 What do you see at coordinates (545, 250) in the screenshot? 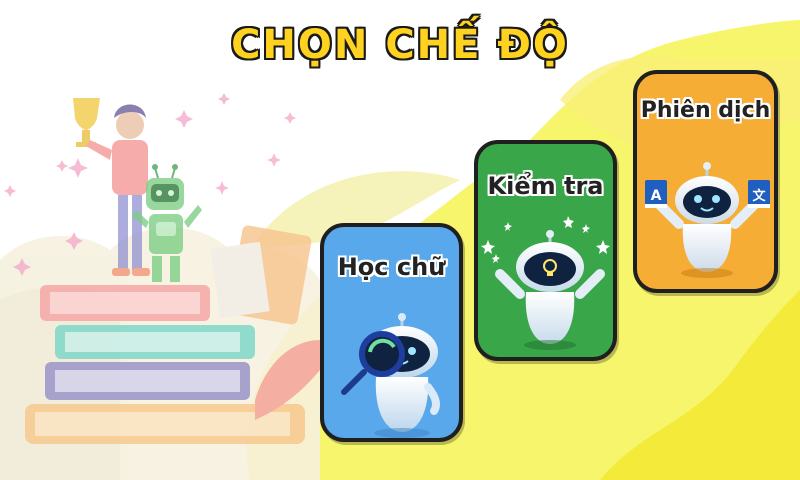
I see `mode-card-kiem-tra: Kiểm tra` at bounding box center [545, 250].